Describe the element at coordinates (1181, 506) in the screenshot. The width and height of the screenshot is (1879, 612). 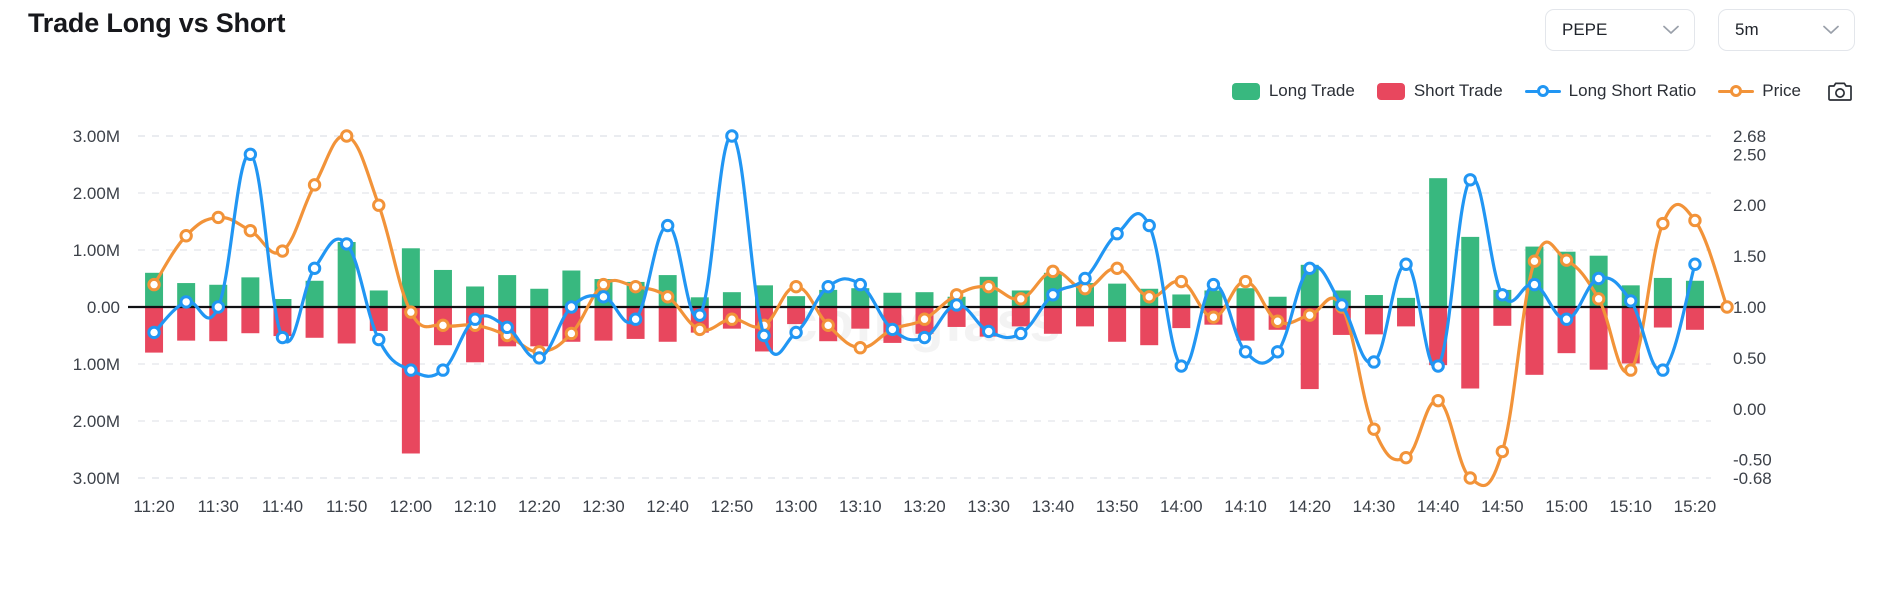
I see `svg-text: 14:00` at that location.